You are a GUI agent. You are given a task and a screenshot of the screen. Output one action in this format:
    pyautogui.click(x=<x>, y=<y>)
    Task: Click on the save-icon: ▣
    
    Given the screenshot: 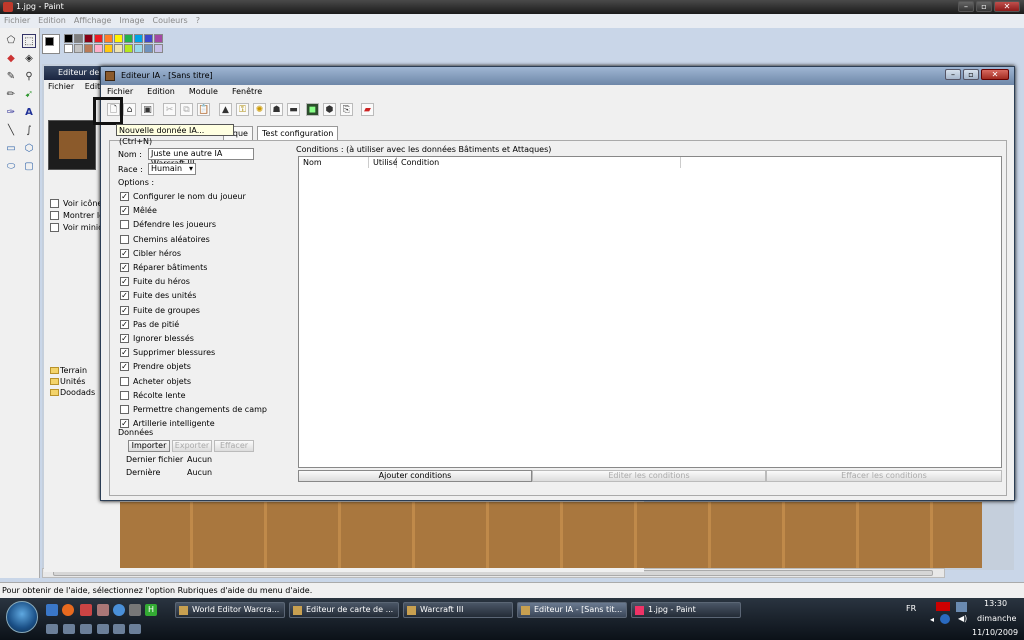 What is the action you would take?
    pyautogui.click(x=147, y=109)
    